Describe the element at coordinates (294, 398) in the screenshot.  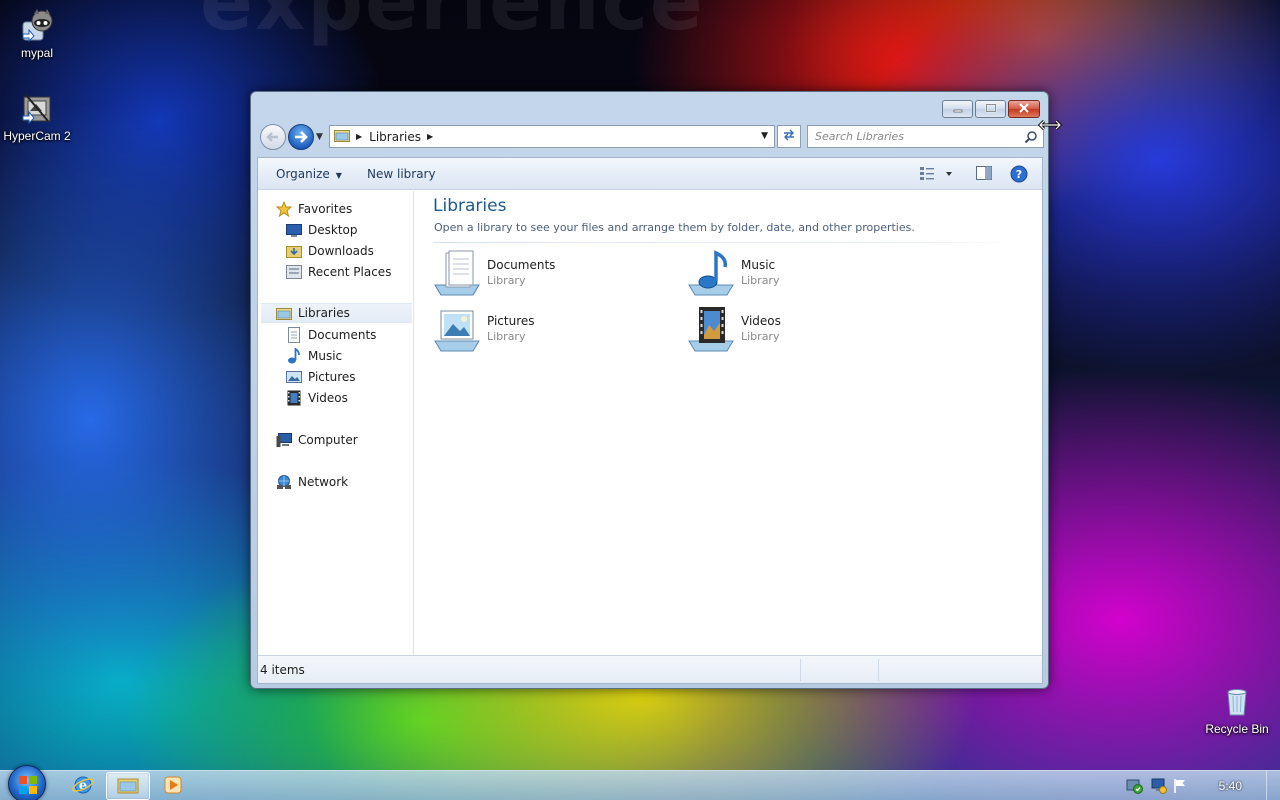
I see `film-strip-icon` at that location.